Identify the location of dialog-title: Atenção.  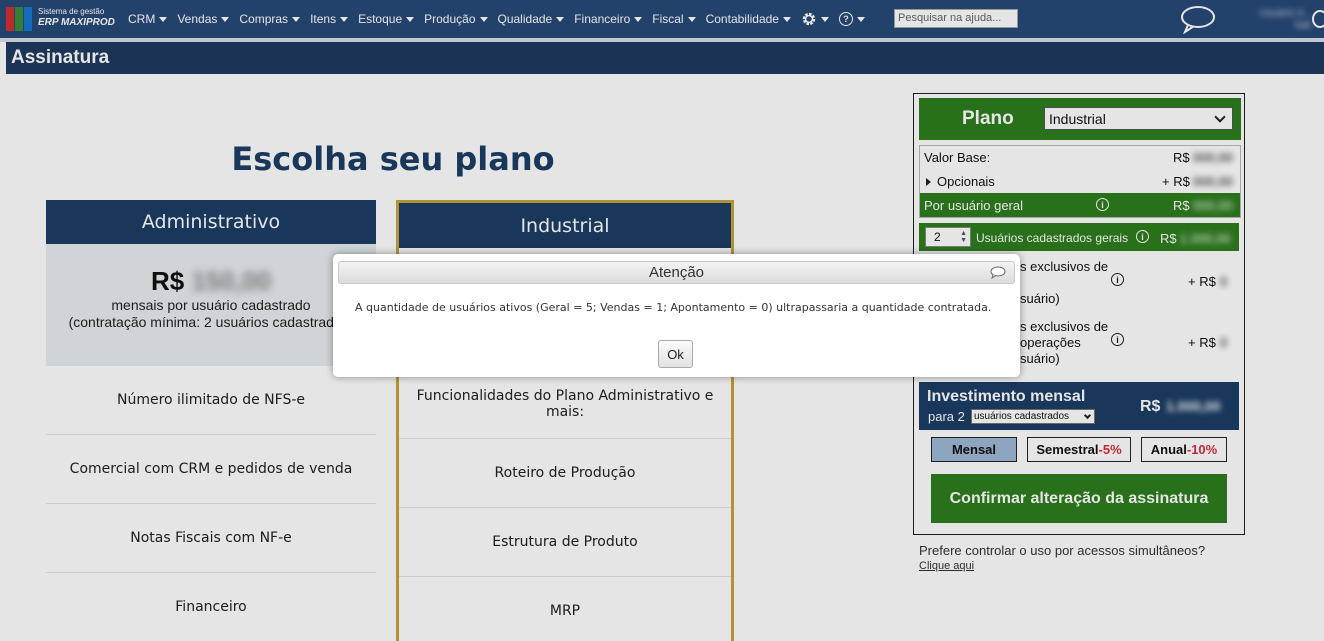
(676, 272).